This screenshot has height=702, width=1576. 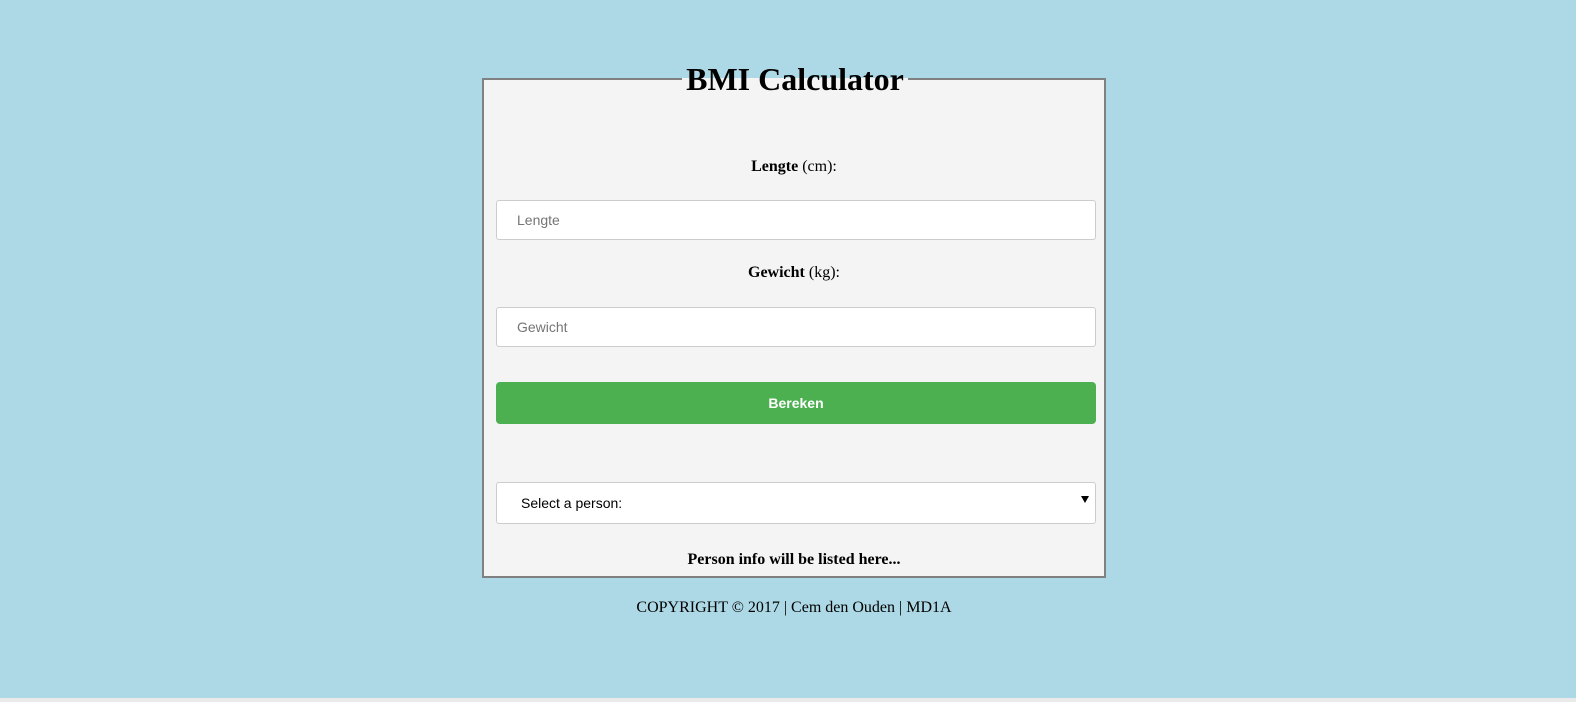 What do you see at coordinates (795, 80) in the screenshot?
I see `page-title: BMI Calculator` at bounding box center [795, 80].